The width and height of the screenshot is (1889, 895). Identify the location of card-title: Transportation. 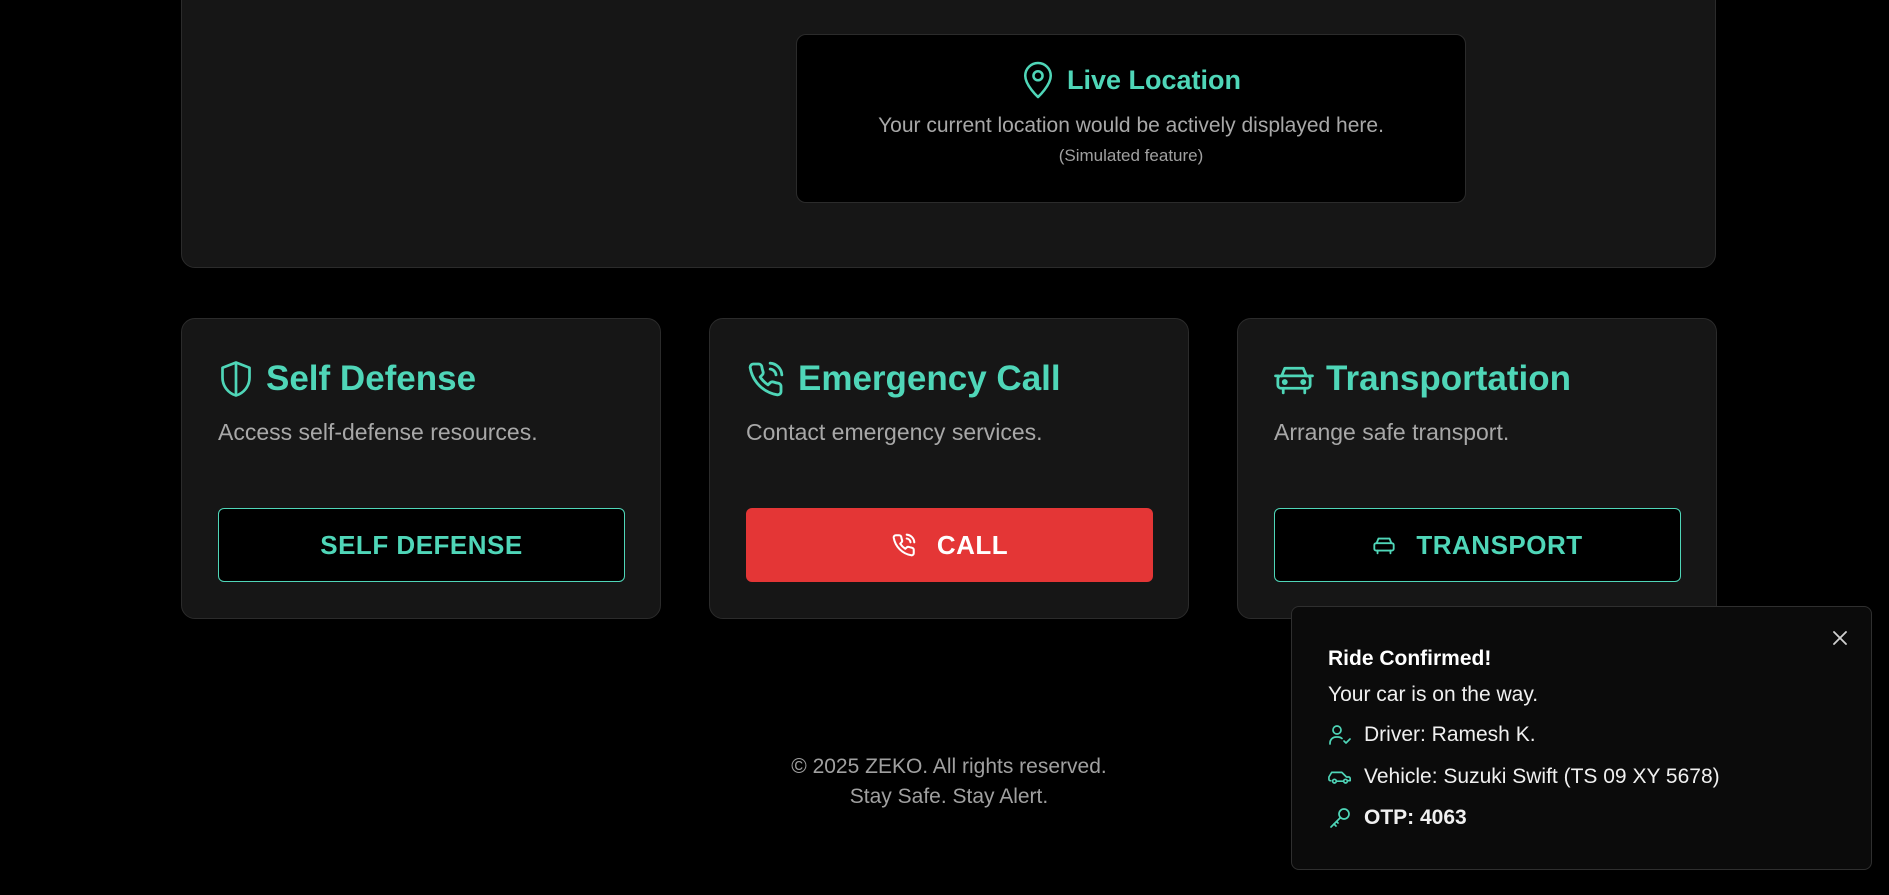
(1449, 378).